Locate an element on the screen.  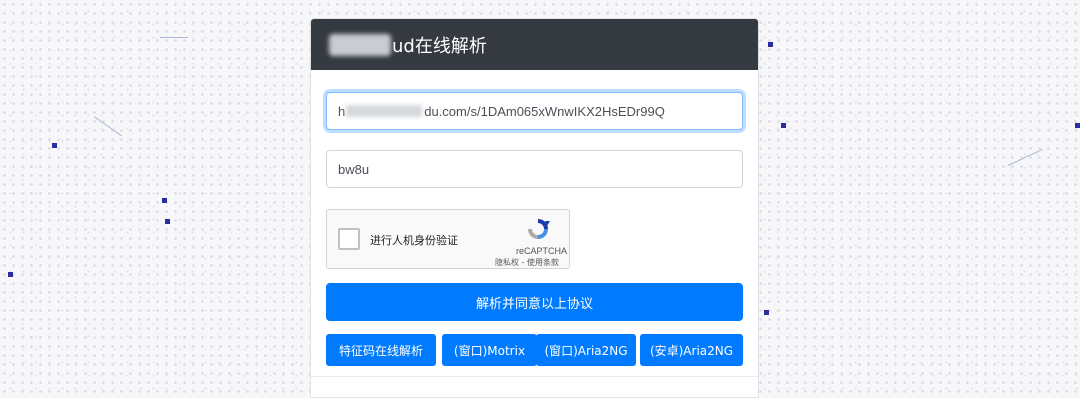
redacted-title-prefix is located at coordinates (360, 44).